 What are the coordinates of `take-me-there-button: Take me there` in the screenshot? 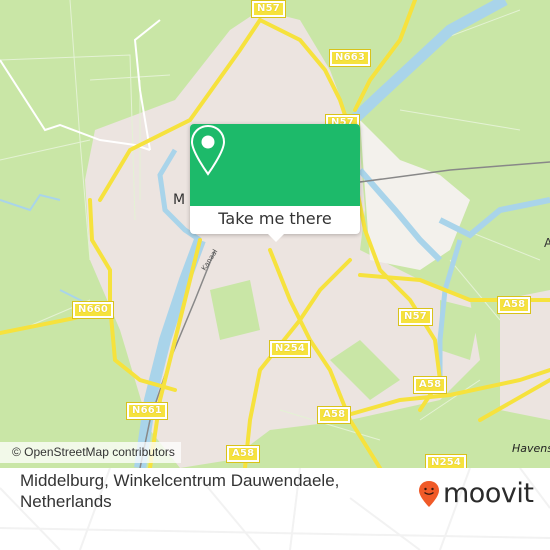 It's located at (275, 220).